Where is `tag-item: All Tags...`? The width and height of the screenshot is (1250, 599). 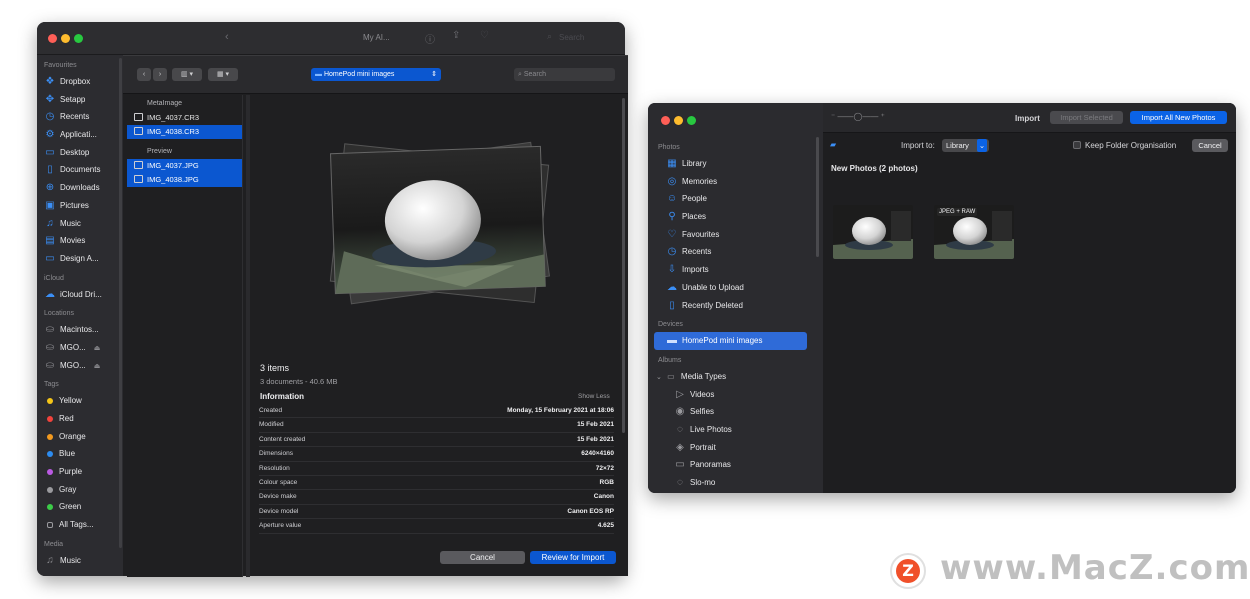
tag-item: All Tags... is located at coordinates (80, 525).